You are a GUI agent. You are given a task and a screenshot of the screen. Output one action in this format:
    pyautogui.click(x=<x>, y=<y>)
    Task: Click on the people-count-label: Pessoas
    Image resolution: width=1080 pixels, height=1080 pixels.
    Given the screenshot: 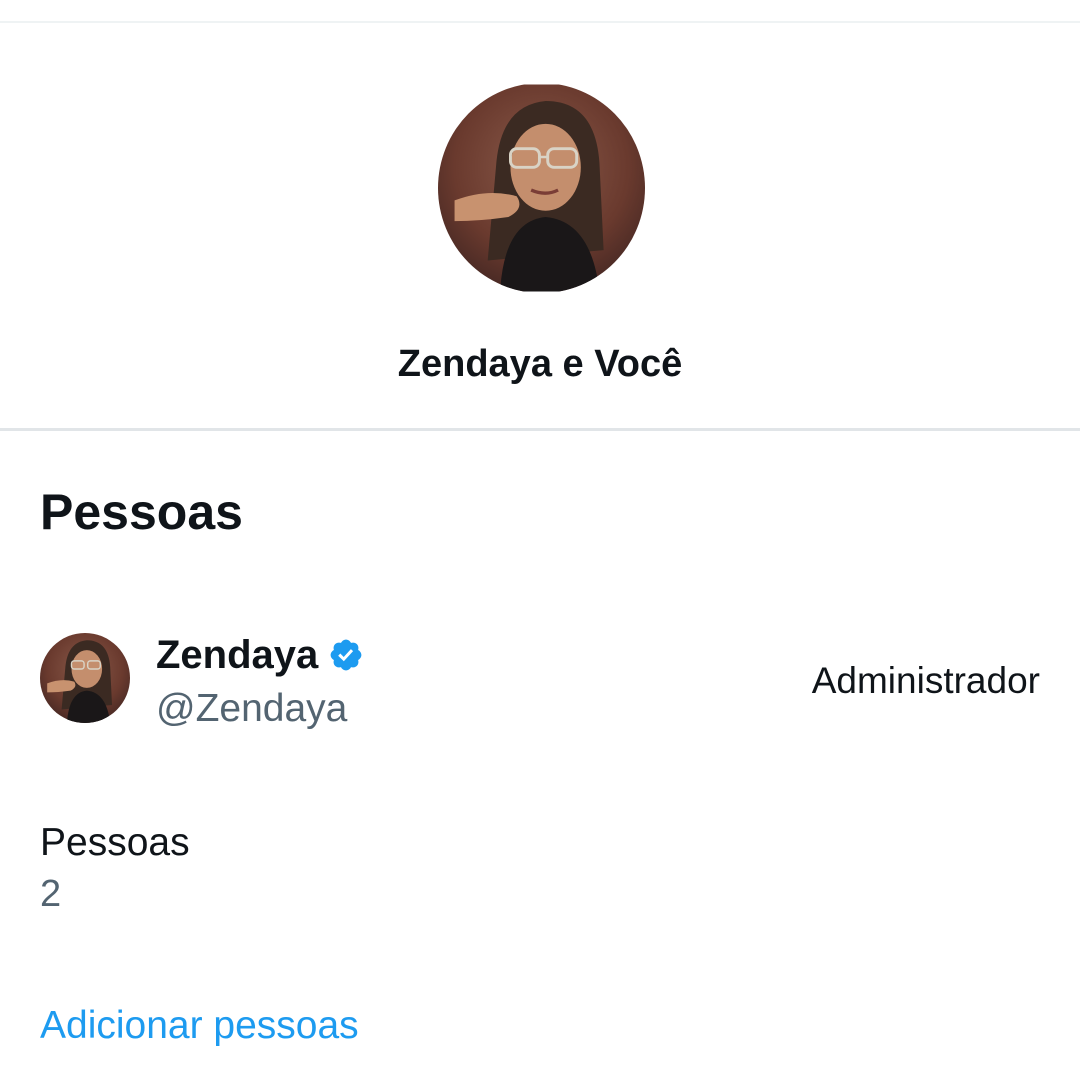 What is the action you would take?
    pyautogui.click(x=115, y=842)
    